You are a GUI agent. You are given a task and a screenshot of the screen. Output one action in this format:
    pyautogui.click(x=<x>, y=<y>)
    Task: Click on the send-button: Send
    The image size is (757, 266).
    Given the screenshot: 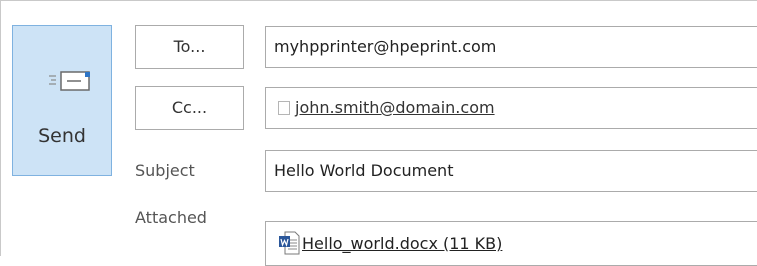 What is the action you would take?
    pyautogui.click(x=62, y=100)
    